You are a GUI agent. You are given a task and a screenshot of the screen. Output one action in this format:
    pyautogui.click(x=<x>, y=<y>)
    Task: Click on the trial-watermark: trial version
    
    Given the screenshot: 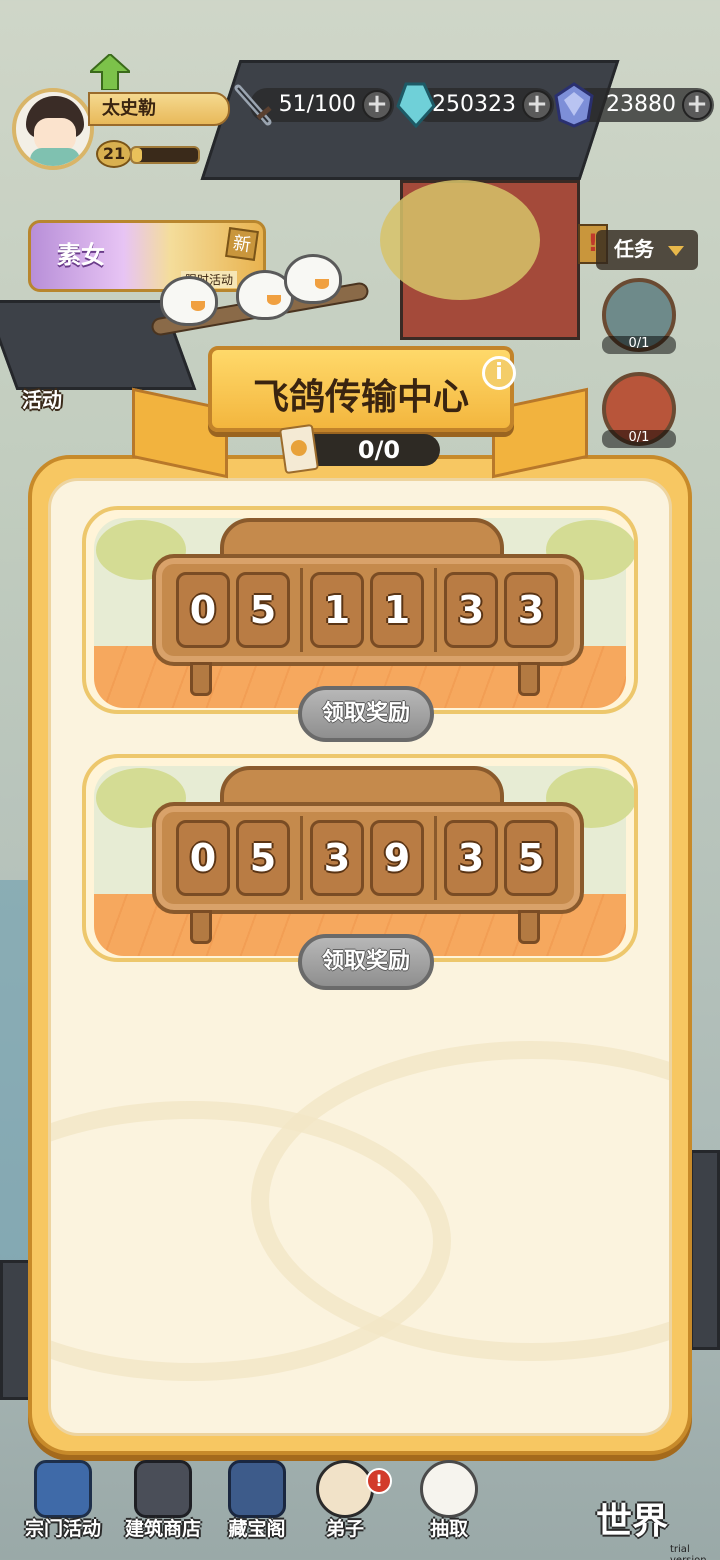 What is the action you would take?
    pyautogui.click(x=688, y=1552)
    